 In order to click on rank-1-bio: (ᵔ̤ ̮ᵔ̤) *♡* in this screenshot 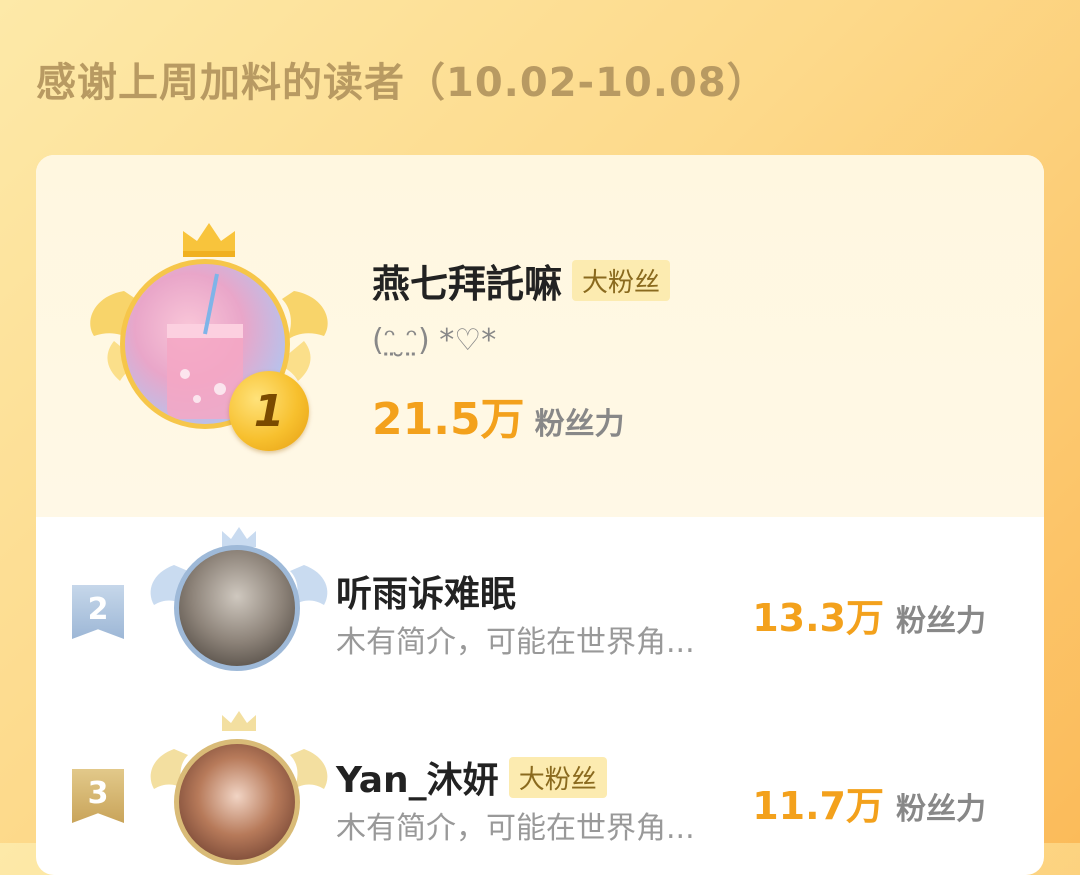, I will do `click(434, 340)`.